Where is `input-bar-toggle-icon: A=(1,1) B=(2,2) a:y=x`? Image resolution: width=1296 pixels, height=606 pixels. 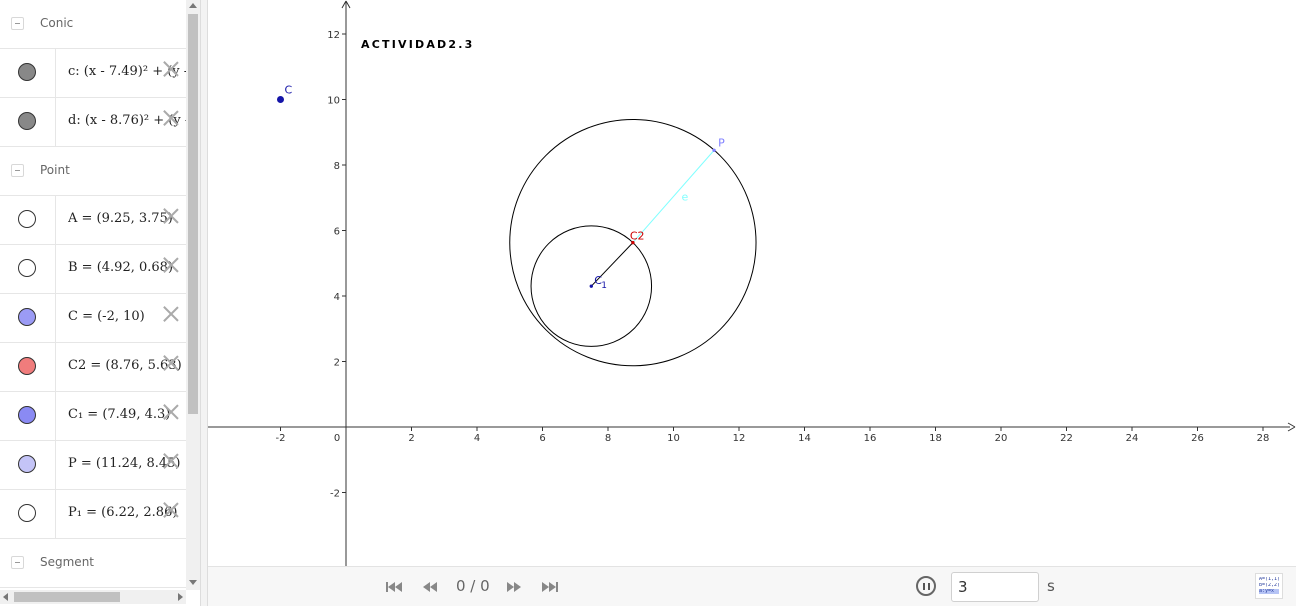
input-bar-toggle-icon: A=(1,1) B=(2,2) a:y=x is located at coordinates (1269, 586).